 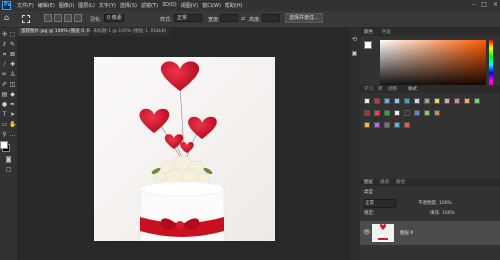 What do you see at coordinates (189, 5) in the screenshot?
I see `menu-view: 视图(V)` at bounding box center [189, 5].